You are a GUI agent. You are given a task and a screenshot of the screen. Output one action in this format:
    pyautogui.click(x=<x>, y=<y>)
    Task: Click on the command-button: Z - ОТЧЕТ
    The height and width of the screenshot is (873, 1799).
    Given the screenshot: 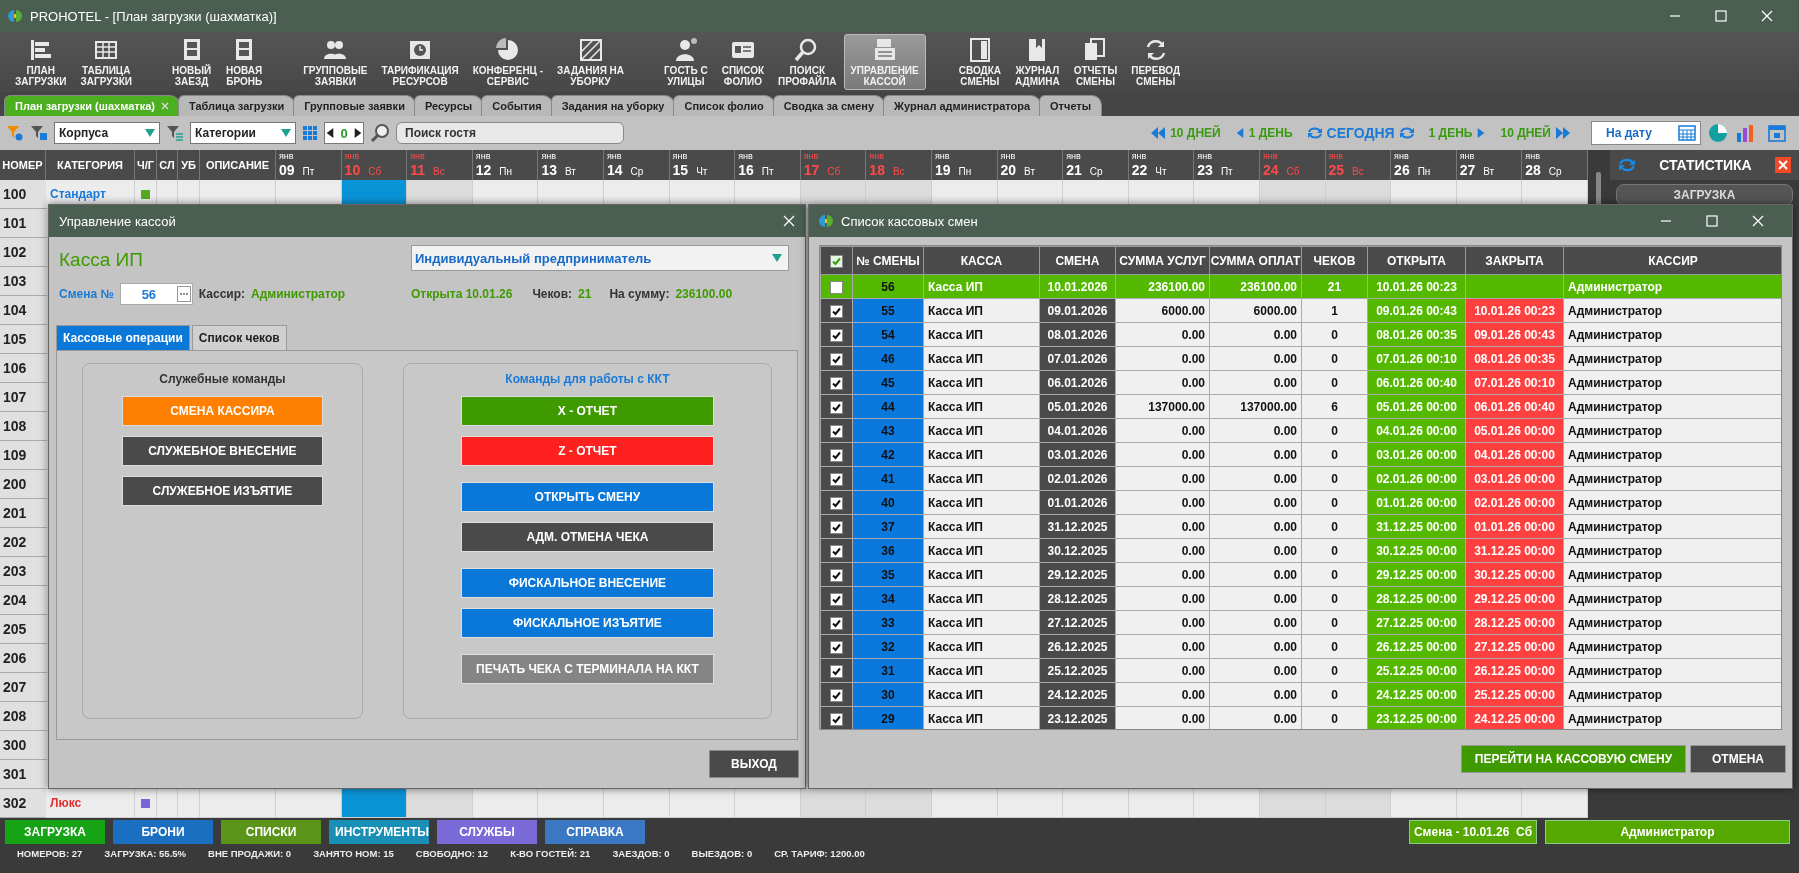 What is the action you would take?
    pyautogui.click(x=587, y=451)
    